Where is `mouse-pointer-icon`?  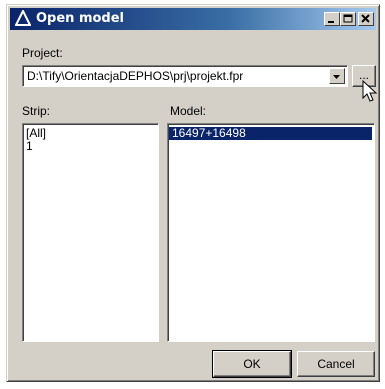 mouse-pointer-icon is located at coordinates (371, 91).